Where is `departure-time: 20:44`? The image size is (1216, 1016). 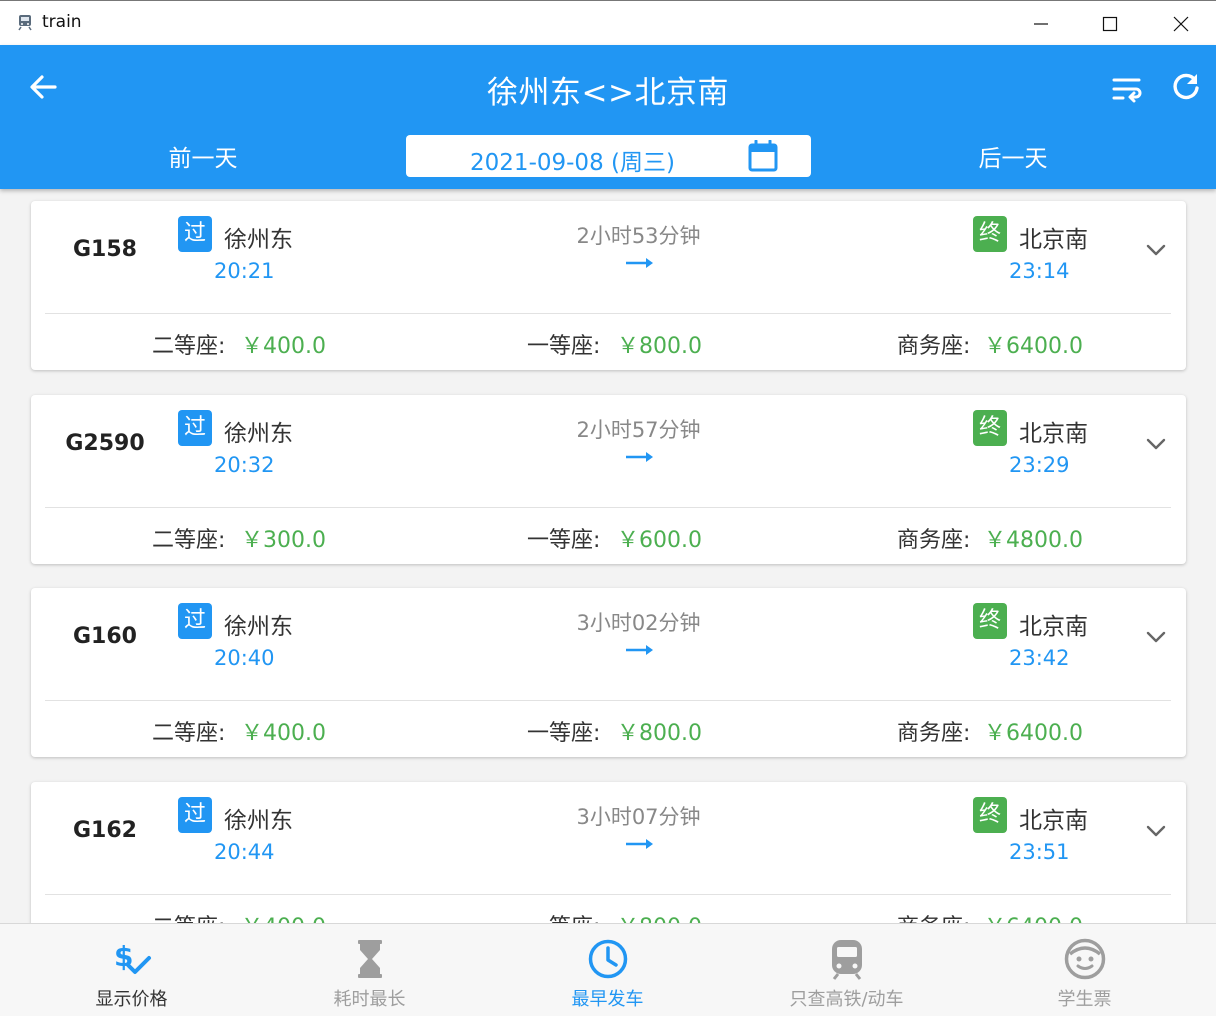
departure-time: 20:44 is located at coordinates (244, 852).